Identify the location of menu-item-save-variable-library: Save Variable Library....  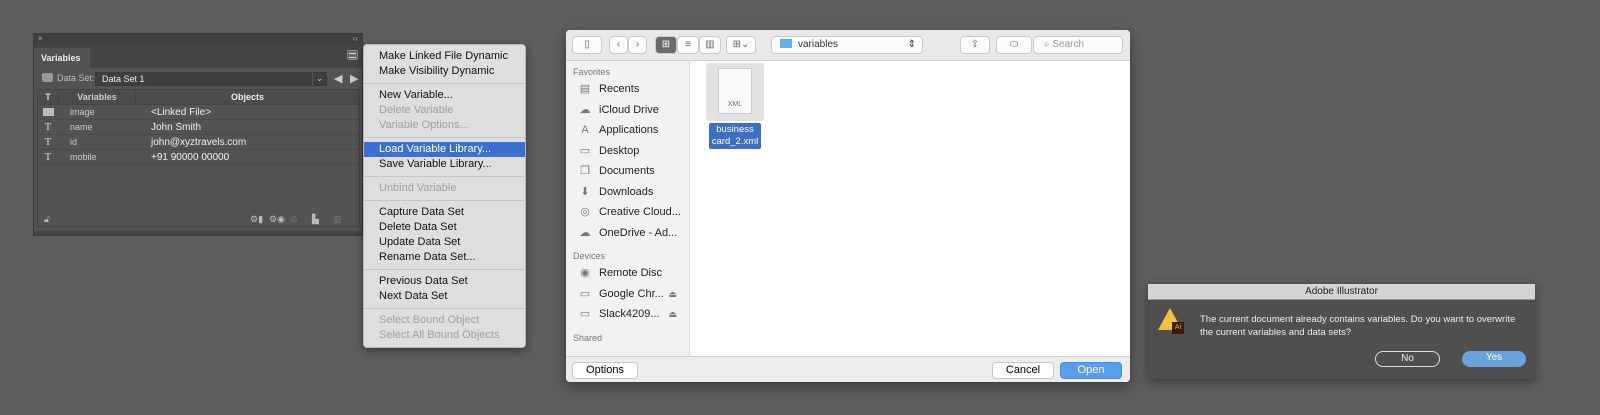
(444, 164).